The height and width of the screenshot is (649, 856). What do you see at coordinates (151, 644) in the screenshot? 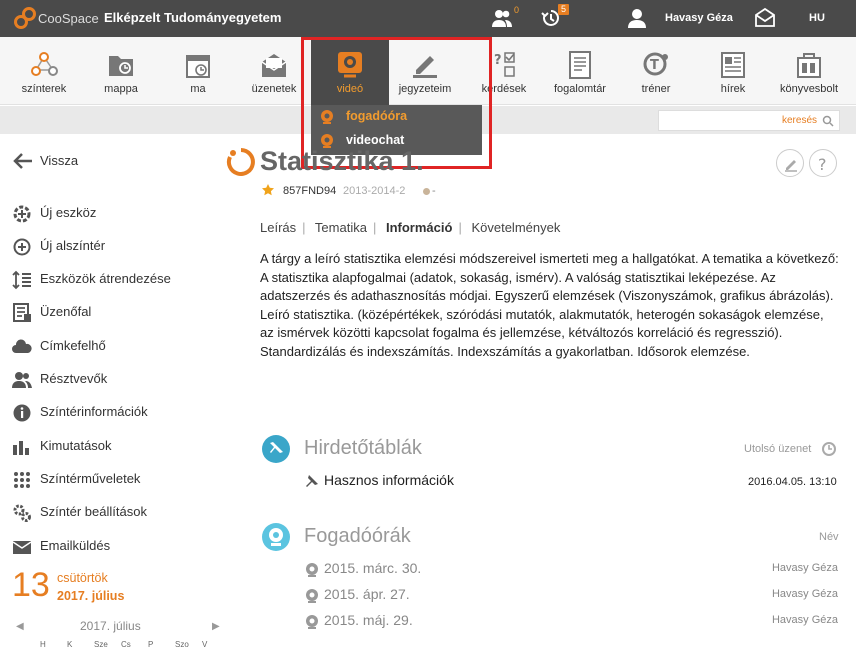
I see `weekday: P` at bounding box center [151, 644].